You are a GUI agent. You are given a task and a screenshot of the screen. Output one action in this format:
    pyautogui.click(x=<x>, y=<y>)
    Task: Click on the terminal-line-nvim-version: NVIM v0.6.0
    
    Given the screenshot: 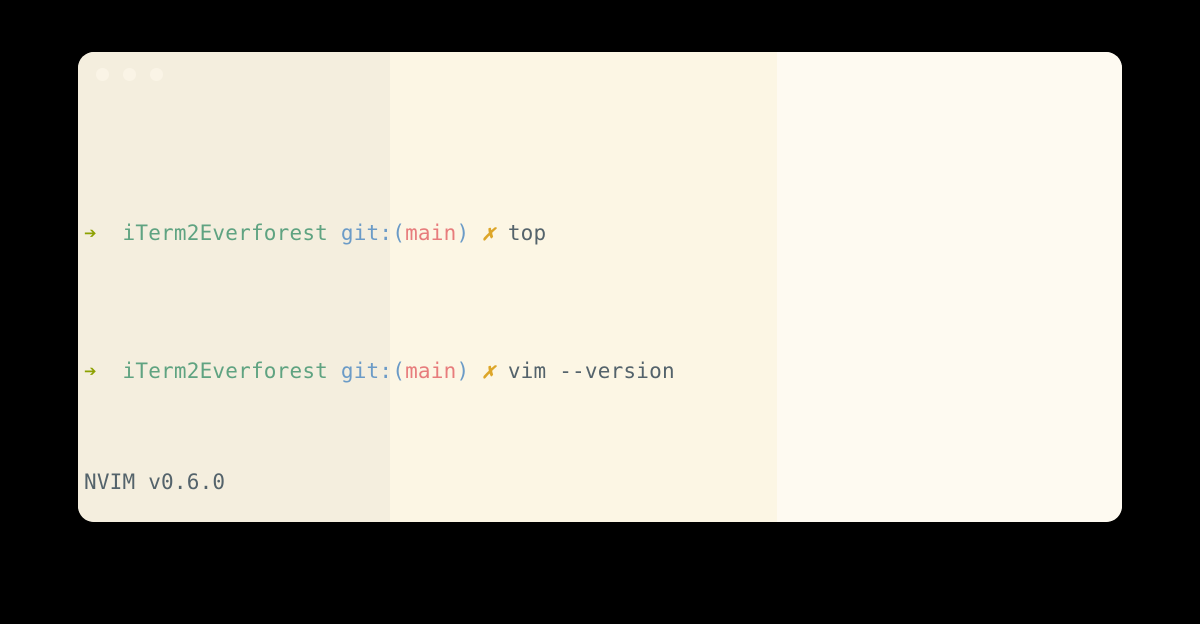 What is the action you would take?
    pyautogui.click(x=600, y=483)
    